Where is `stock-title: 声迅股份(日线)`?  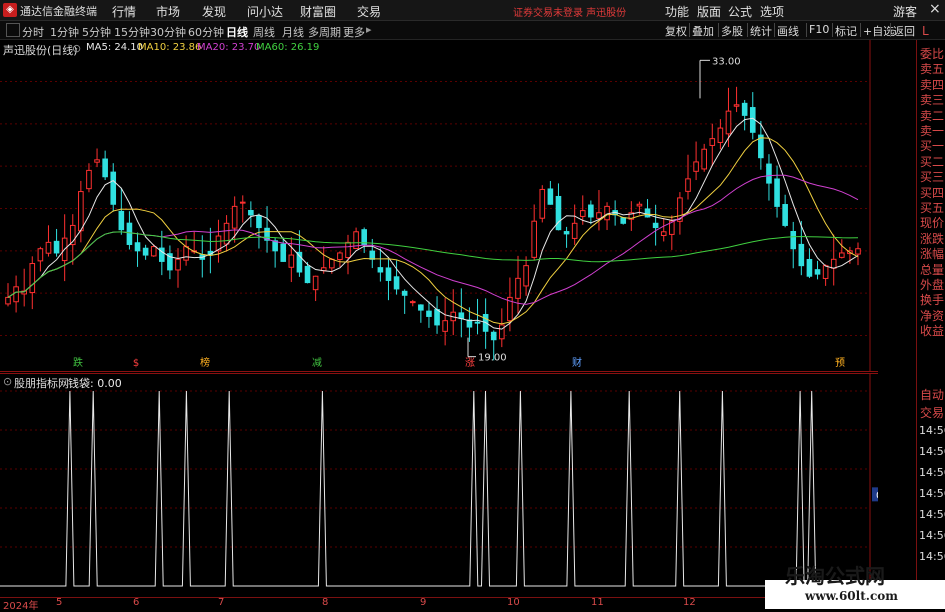 stock-title: 声迅股份(日线) is located at coordinates (40, 50).